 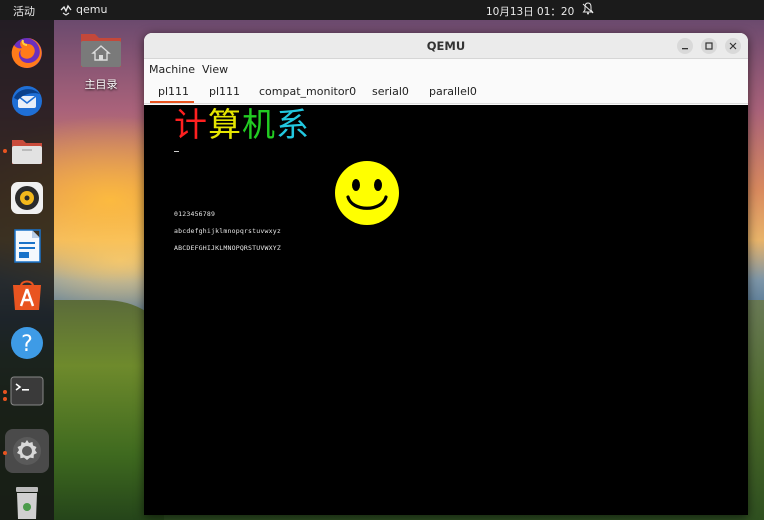 What do you see at coordinates (227, 248) in the screenshot?
I see `uppercase-line: ABCDEFGHIJKLMNOPQRSTUVWXYZ` at bounding box center [227, 248].